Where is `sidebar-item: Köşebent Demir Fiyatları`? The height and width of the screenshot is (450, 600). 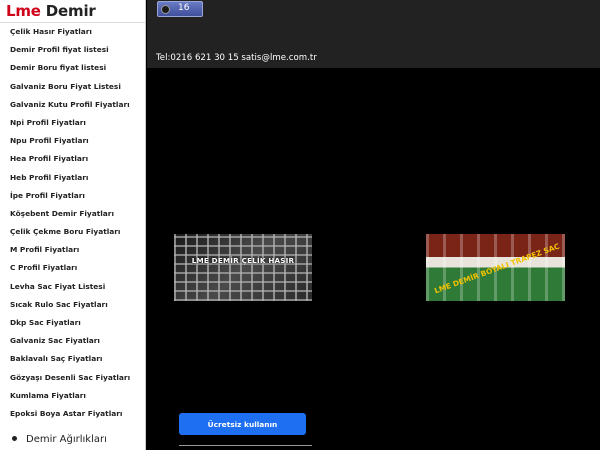
sidebar-item: Köşebent Demir Fiyatları is located at coordinates (72, 214).